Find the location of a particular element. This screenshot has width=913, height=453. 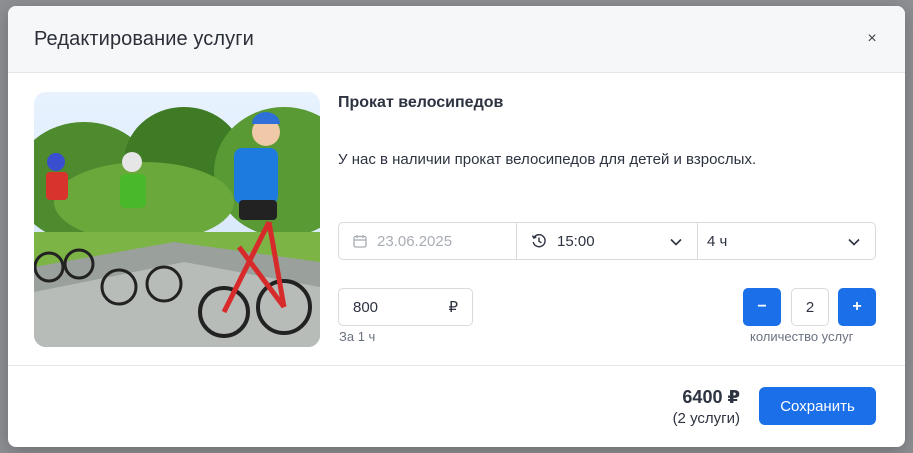

clock-history-icon is located at coordinates (538, 241).